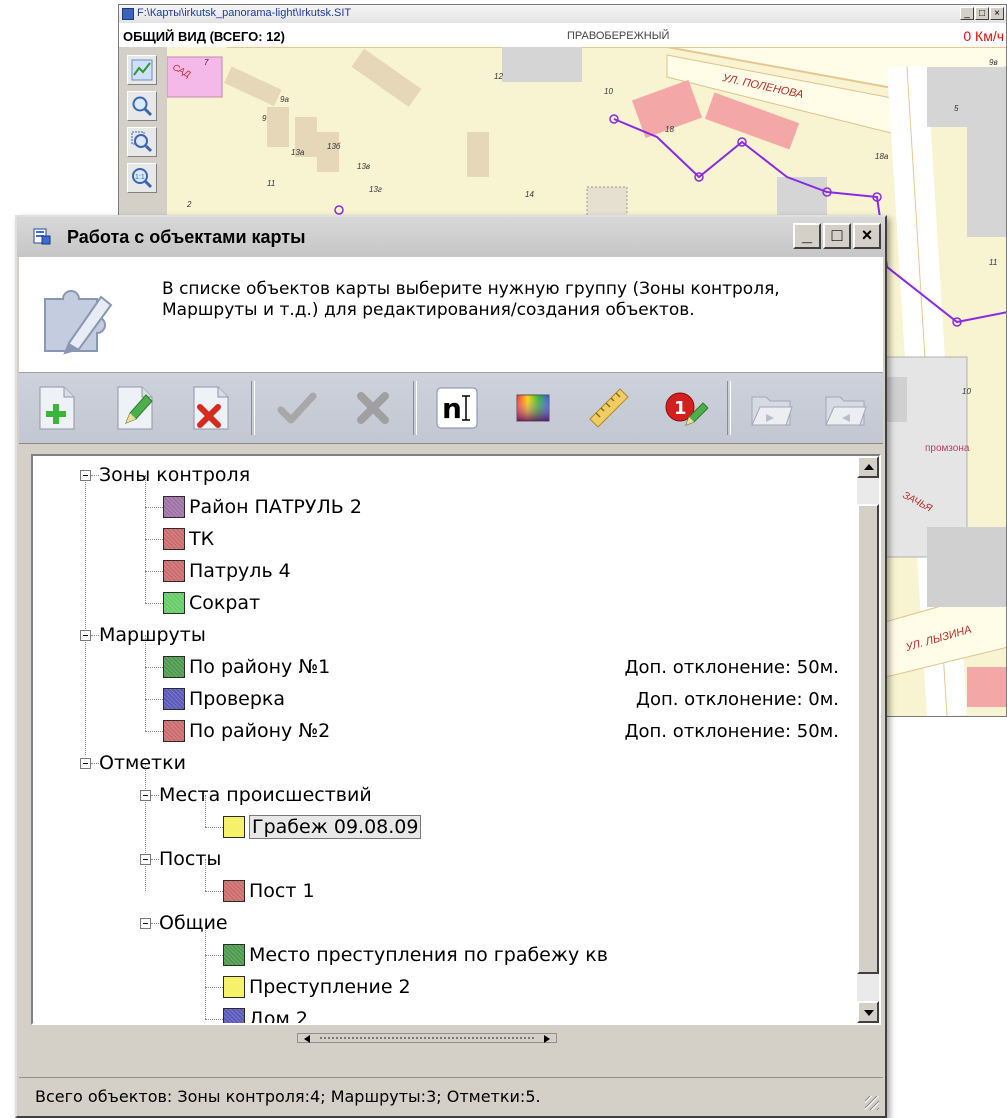 The width and height of the screenshot is (1007, 1118). What do you see at coordinates (307, 1039) in the screenshot?
I see `splitter-left-arrow` at bounding box center [307, 1039].